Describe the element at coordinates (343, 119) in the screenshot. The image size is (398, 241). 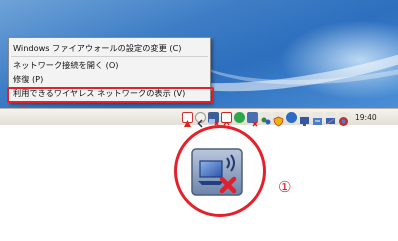
I see `security-icon` at that location.